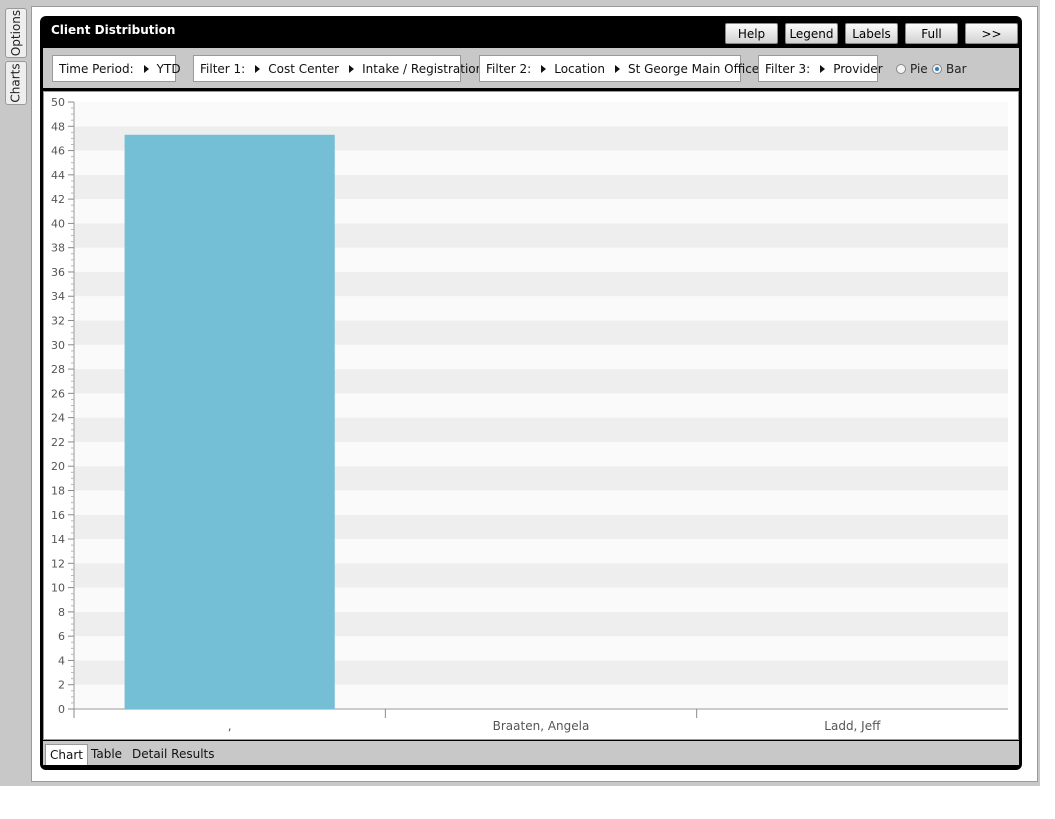 The height and width of the screenshot is (819, 1055). What do you see at coordinates (858, 68) in the screenshot?
I see `filter-3-level-1: Provider` at bounding box center [858, 68].